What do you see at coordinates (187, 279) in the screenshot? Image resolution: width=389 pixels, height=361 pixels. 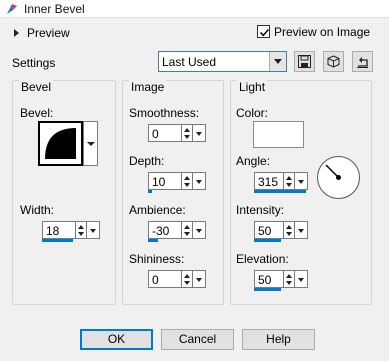 I see `shininess-stepper` at bounding box center [187, 279].